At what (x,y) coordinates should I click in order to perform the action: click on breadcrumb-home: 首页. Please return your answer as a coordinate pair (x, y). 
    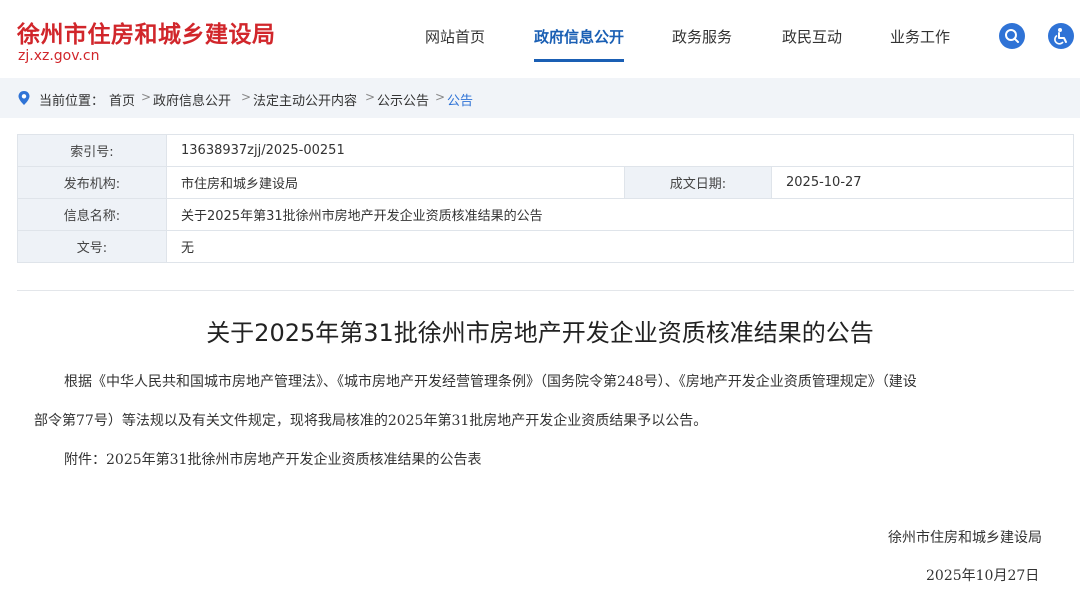
    Looking at the image, I should click on (122, 99).